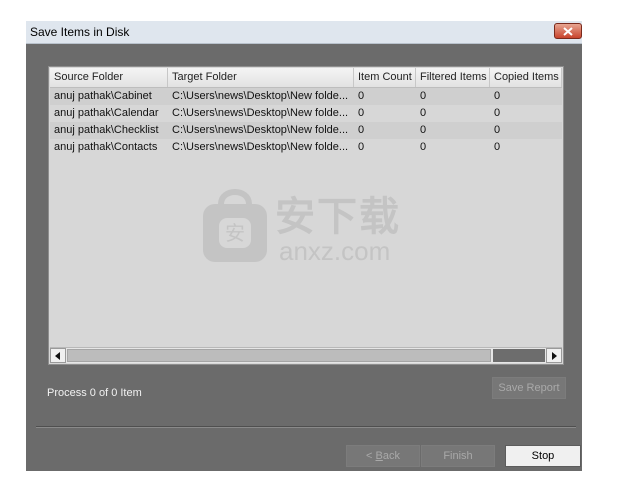  Describe the element at coordinates (519, 355) in the screenshot. I see `scrollbar-track` at that location.